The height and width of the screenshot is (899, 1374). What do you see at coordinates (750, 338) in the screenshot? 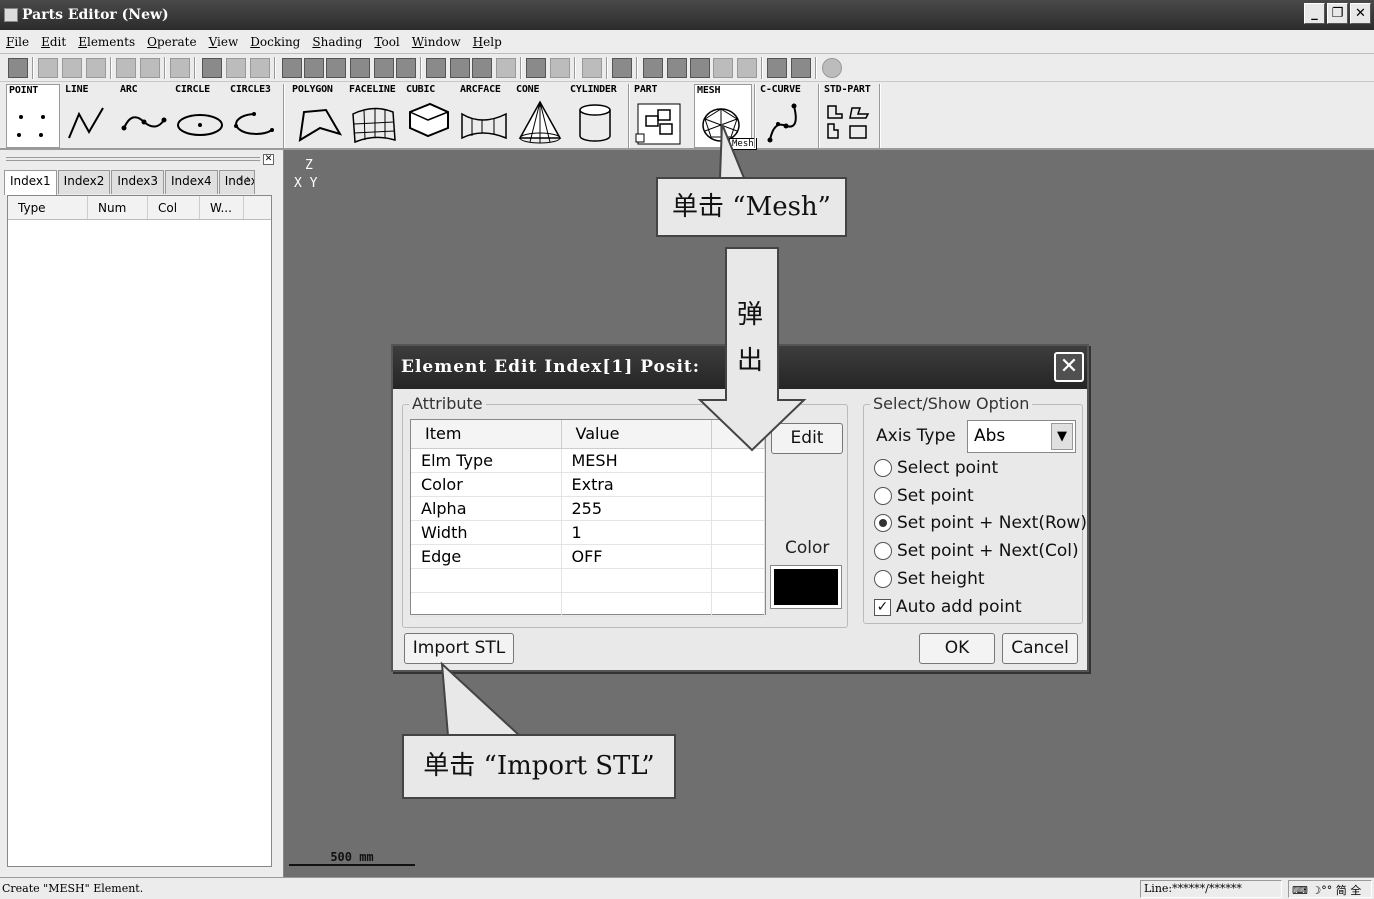
I see `popup-label: 弹 出` at bounding box center [750, 338].